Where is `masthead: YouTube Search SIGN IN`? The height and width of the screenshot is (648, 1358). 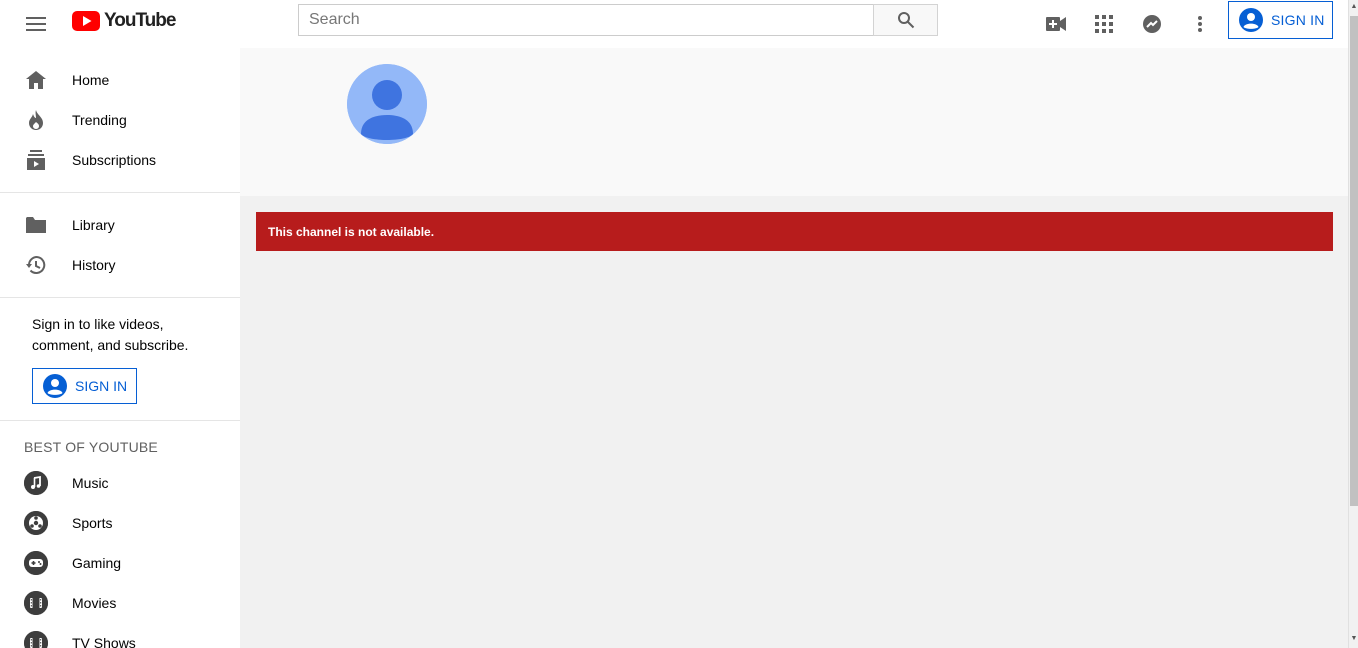
masthead: YouTube Search SIGN IN is located at coordinates (674, 24).